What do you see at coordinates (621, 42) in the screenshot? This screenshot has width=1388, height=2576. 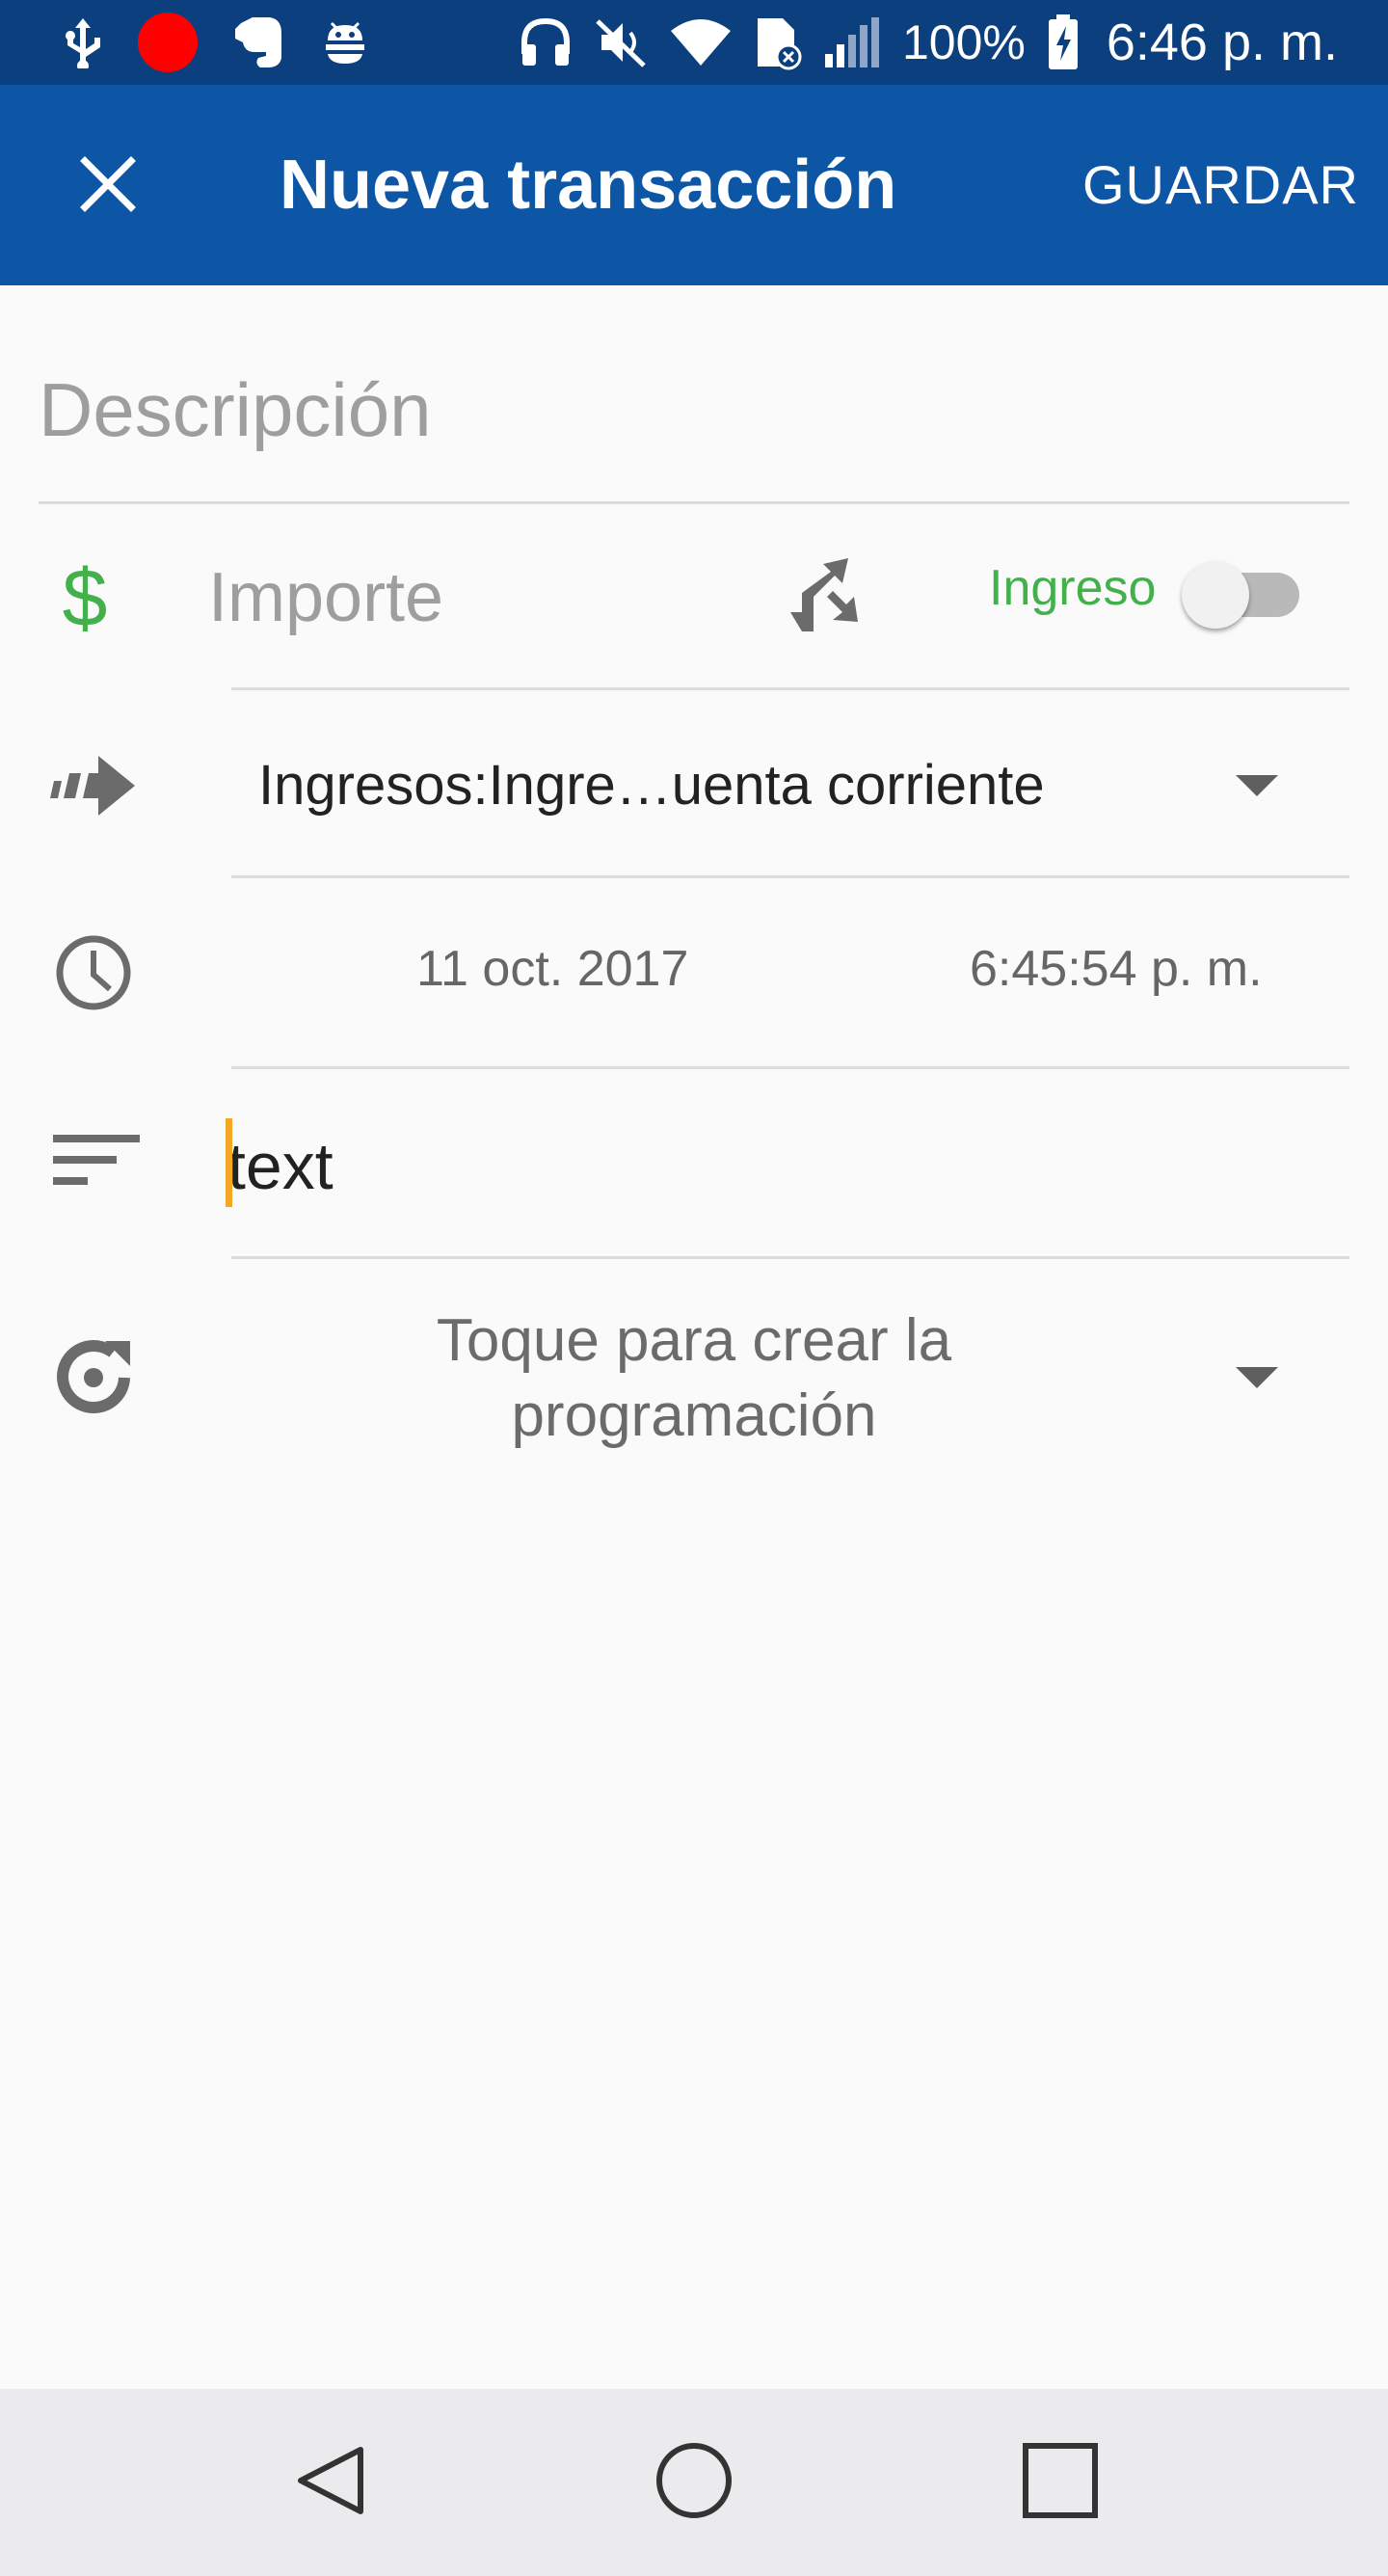 I see `mute-icon` at bounding box center [621, 42].